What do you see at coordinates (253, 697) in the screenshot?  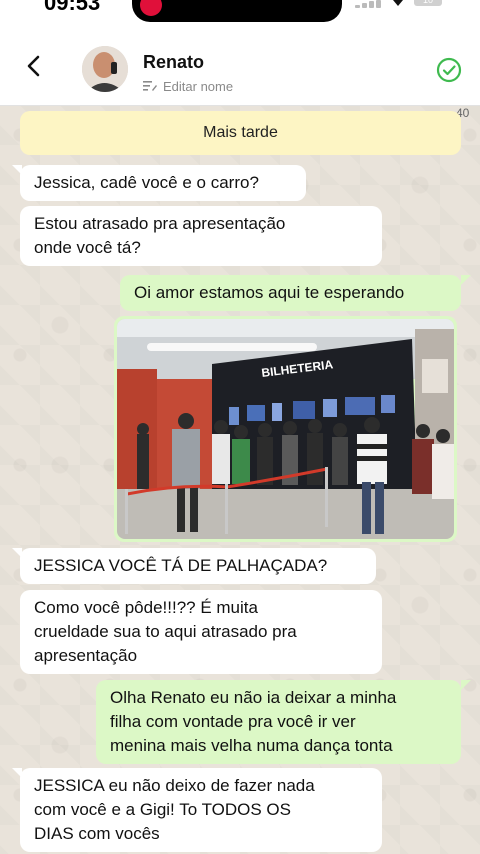 I see `message-line: Olha Renato eu não ia deixar a minha` at bounding box center [253, 697].